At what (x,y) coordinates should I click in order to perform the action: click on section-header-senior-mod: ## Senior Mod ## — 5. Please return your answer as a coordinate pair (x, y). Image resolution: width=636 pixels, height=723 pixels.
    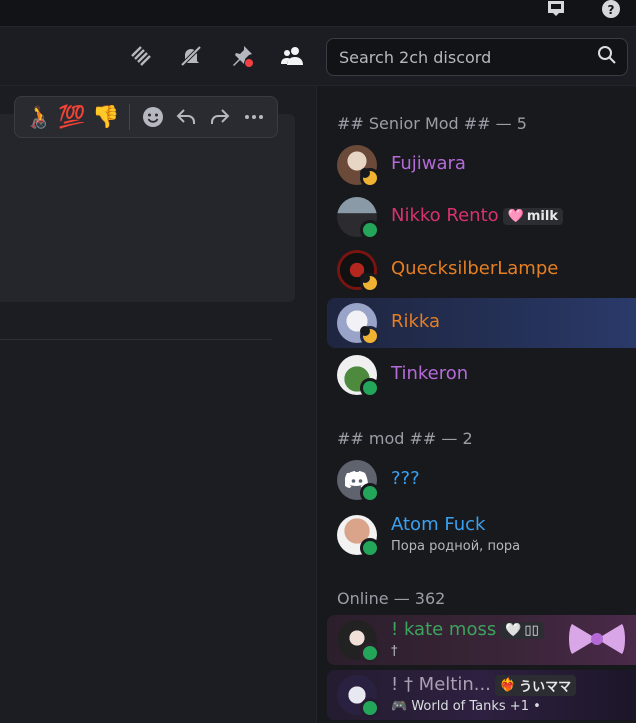
    Looking at the image, I should click on (432, 123).